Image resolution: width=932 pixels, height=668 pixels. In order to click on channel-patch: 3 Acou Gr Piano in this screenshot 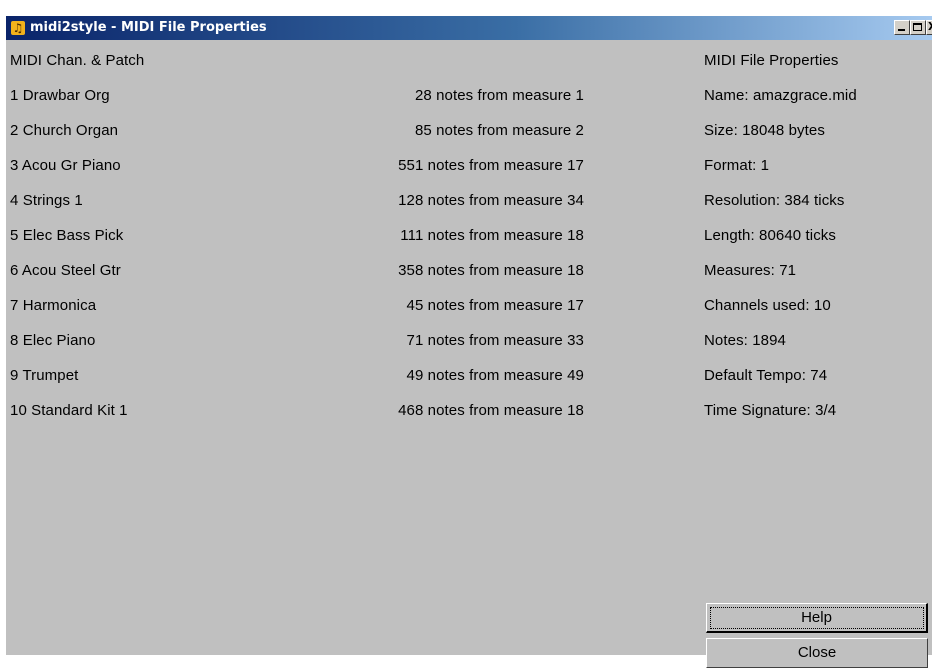, I will do `click(65, 165)`.